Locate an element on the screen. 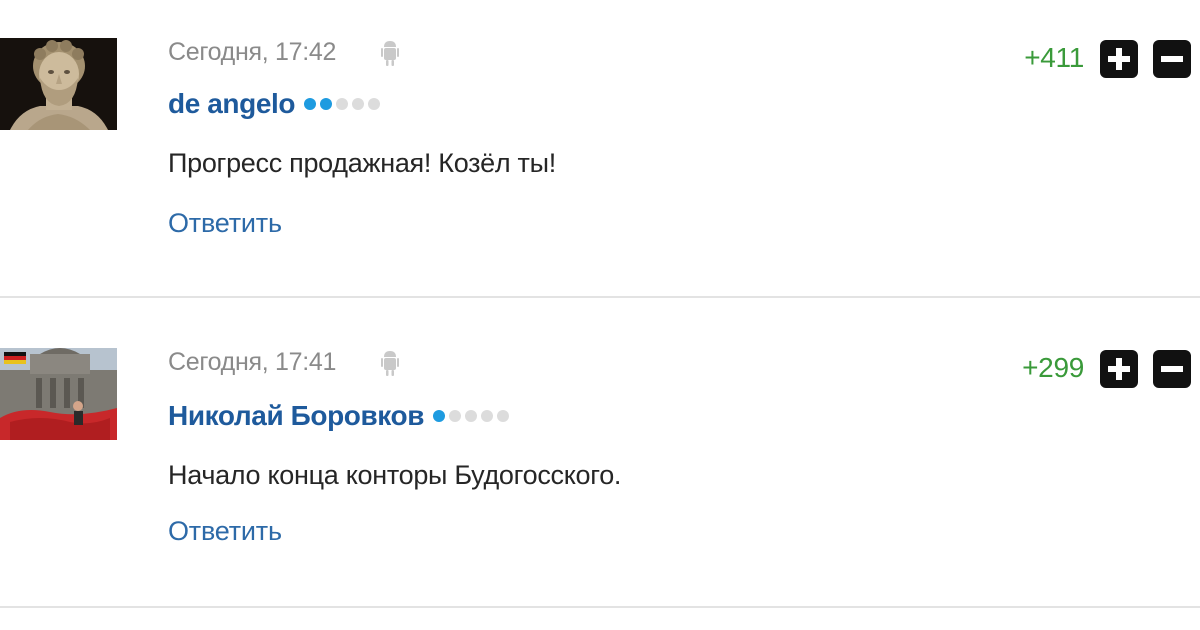 The height and width of the screenshot is (630, 1200). bust-statue-avatar is located at coordinates (58, 84).